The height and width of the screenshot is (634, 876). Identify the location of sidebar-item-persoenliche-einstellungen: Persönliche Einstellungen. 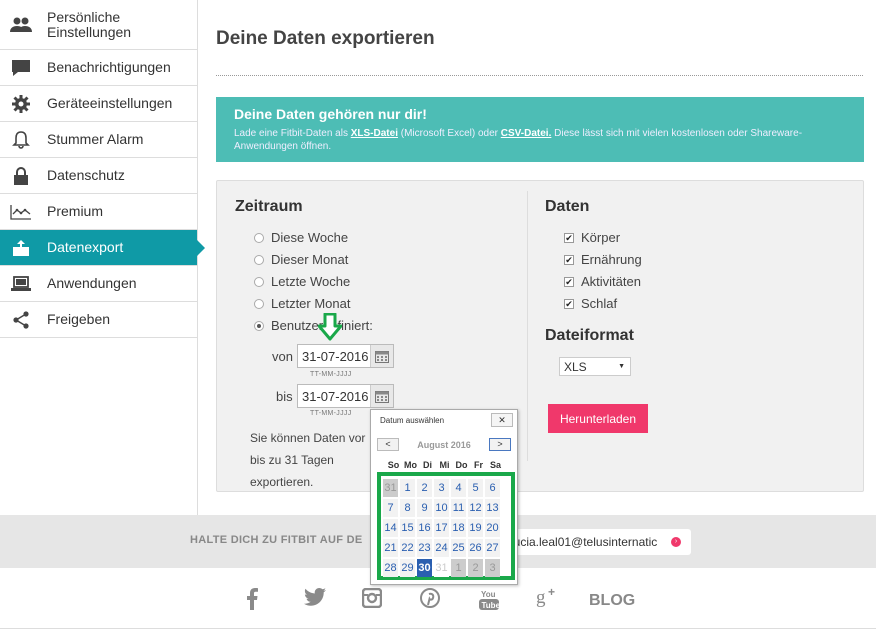
(98, 25).